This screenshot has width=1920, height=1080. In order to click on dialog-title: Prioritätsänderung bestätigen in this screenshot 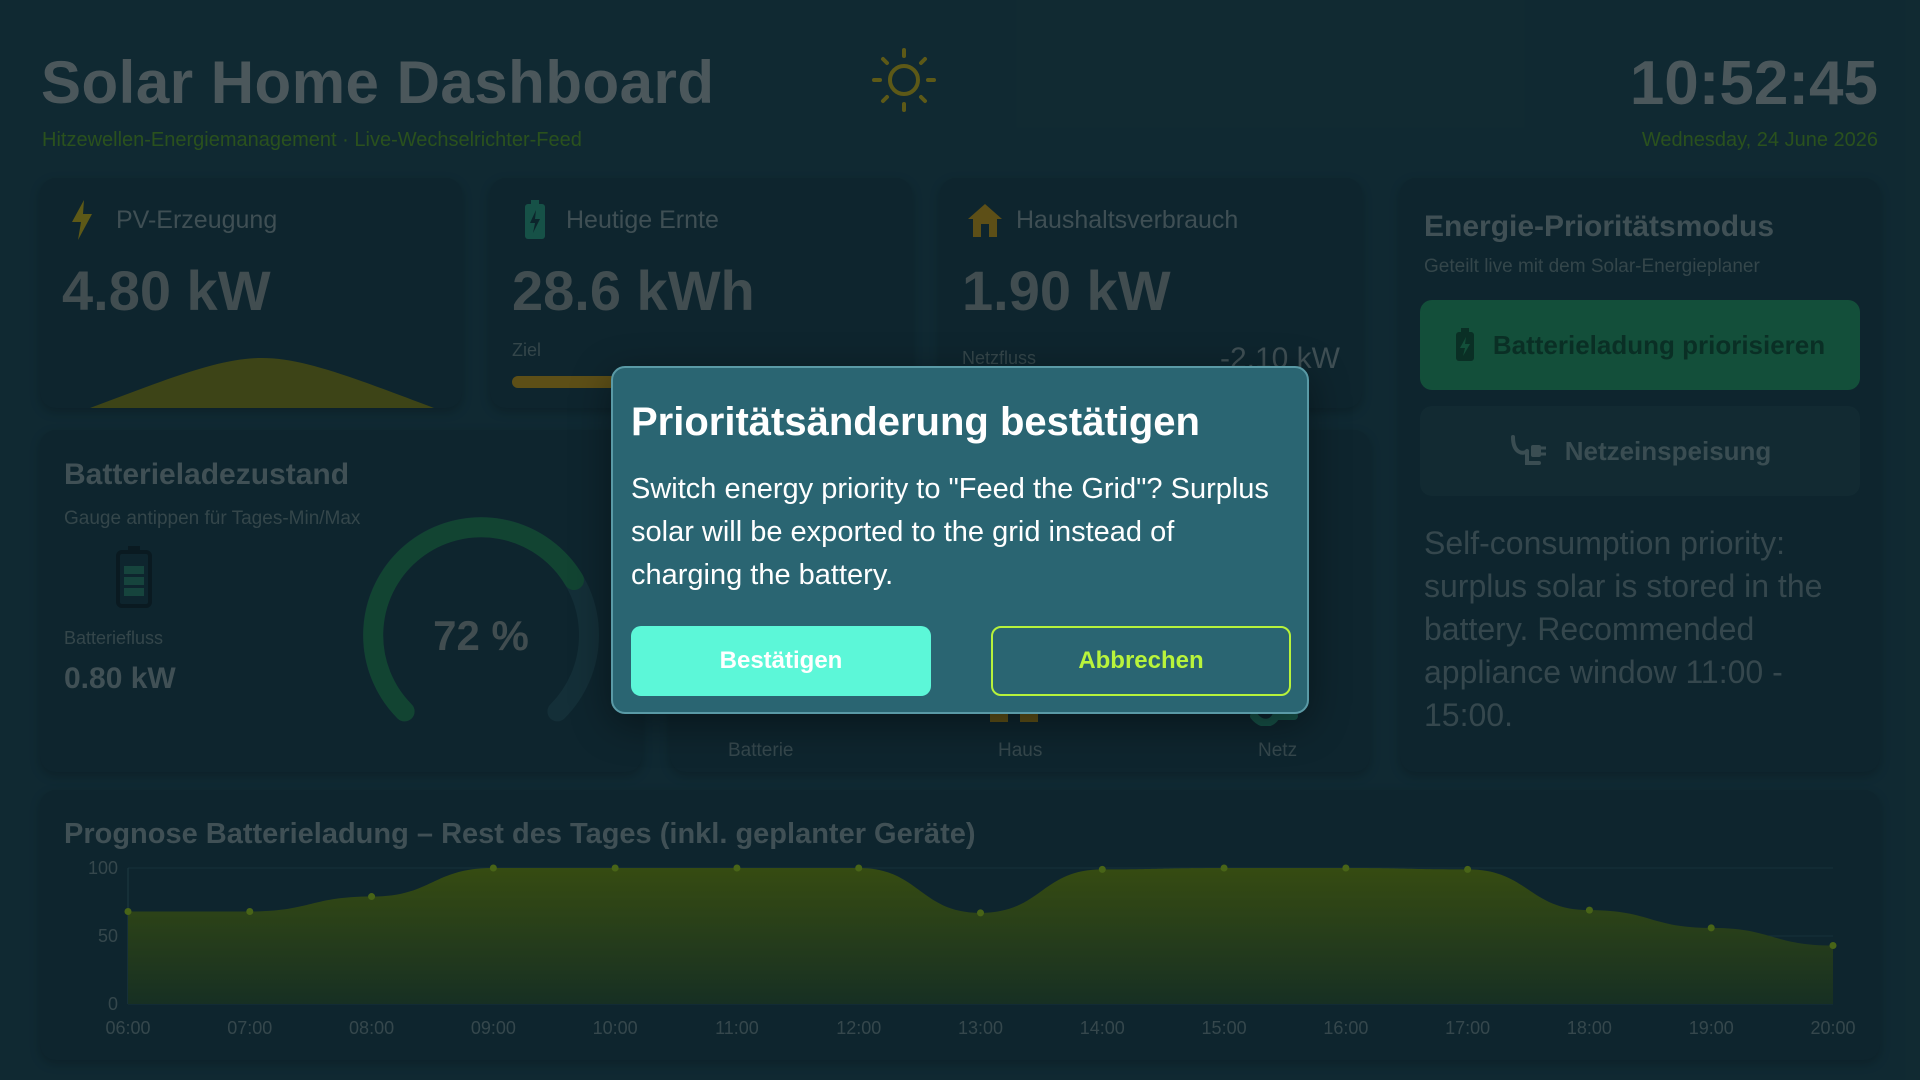, I will do `click(915, 422)`.